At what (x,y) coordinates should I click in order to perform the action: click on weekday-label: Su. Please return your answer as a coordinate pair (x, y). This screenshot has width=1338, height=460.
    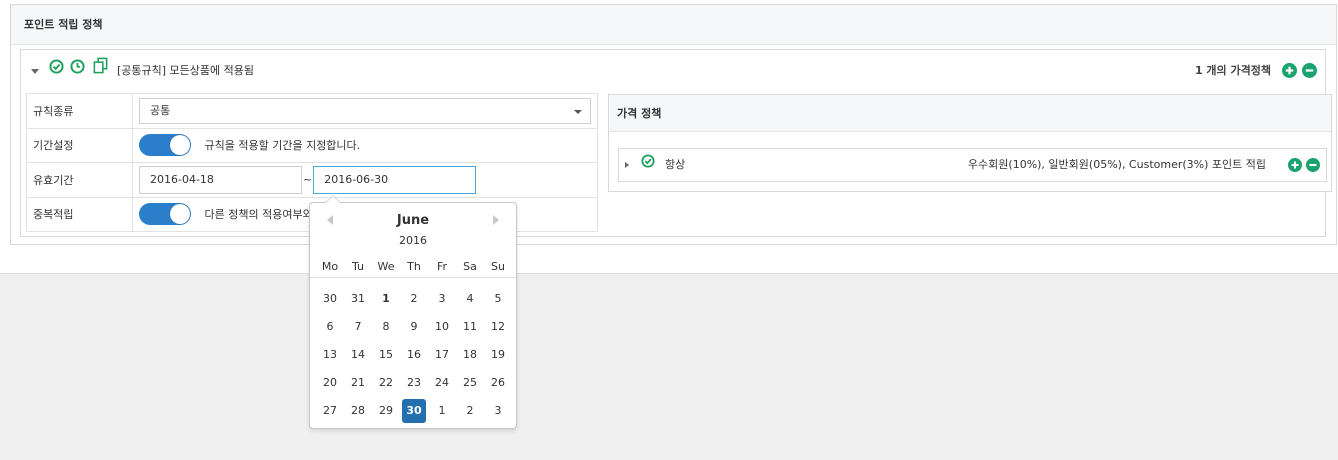
    Looking at the image, I should click on (498, 266).